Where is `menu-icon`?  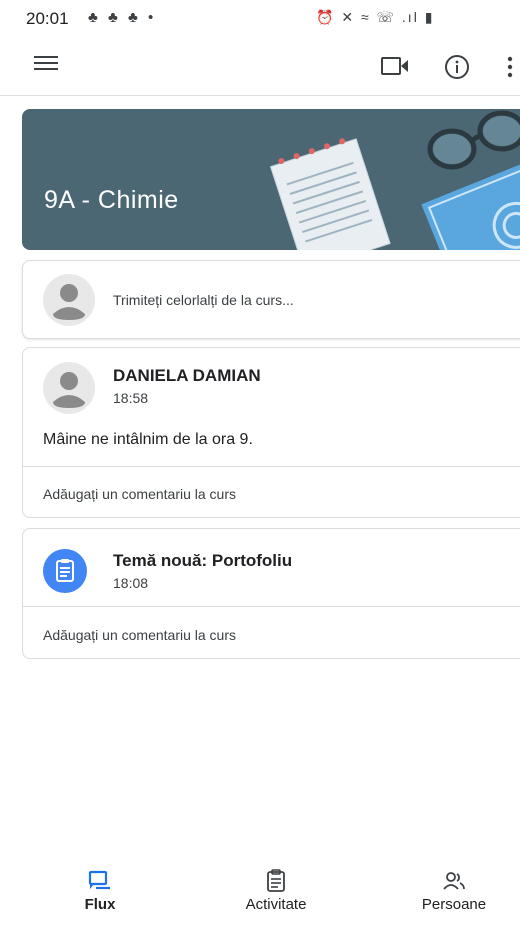 menu-icon is located at coordinates (46, 66).